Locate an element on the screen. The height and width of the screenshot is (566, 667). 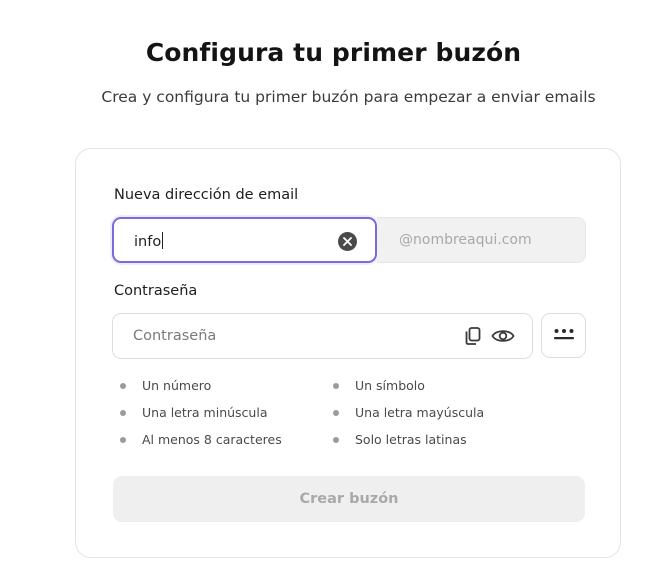
copy-icon is located at coordinates (473, 338).